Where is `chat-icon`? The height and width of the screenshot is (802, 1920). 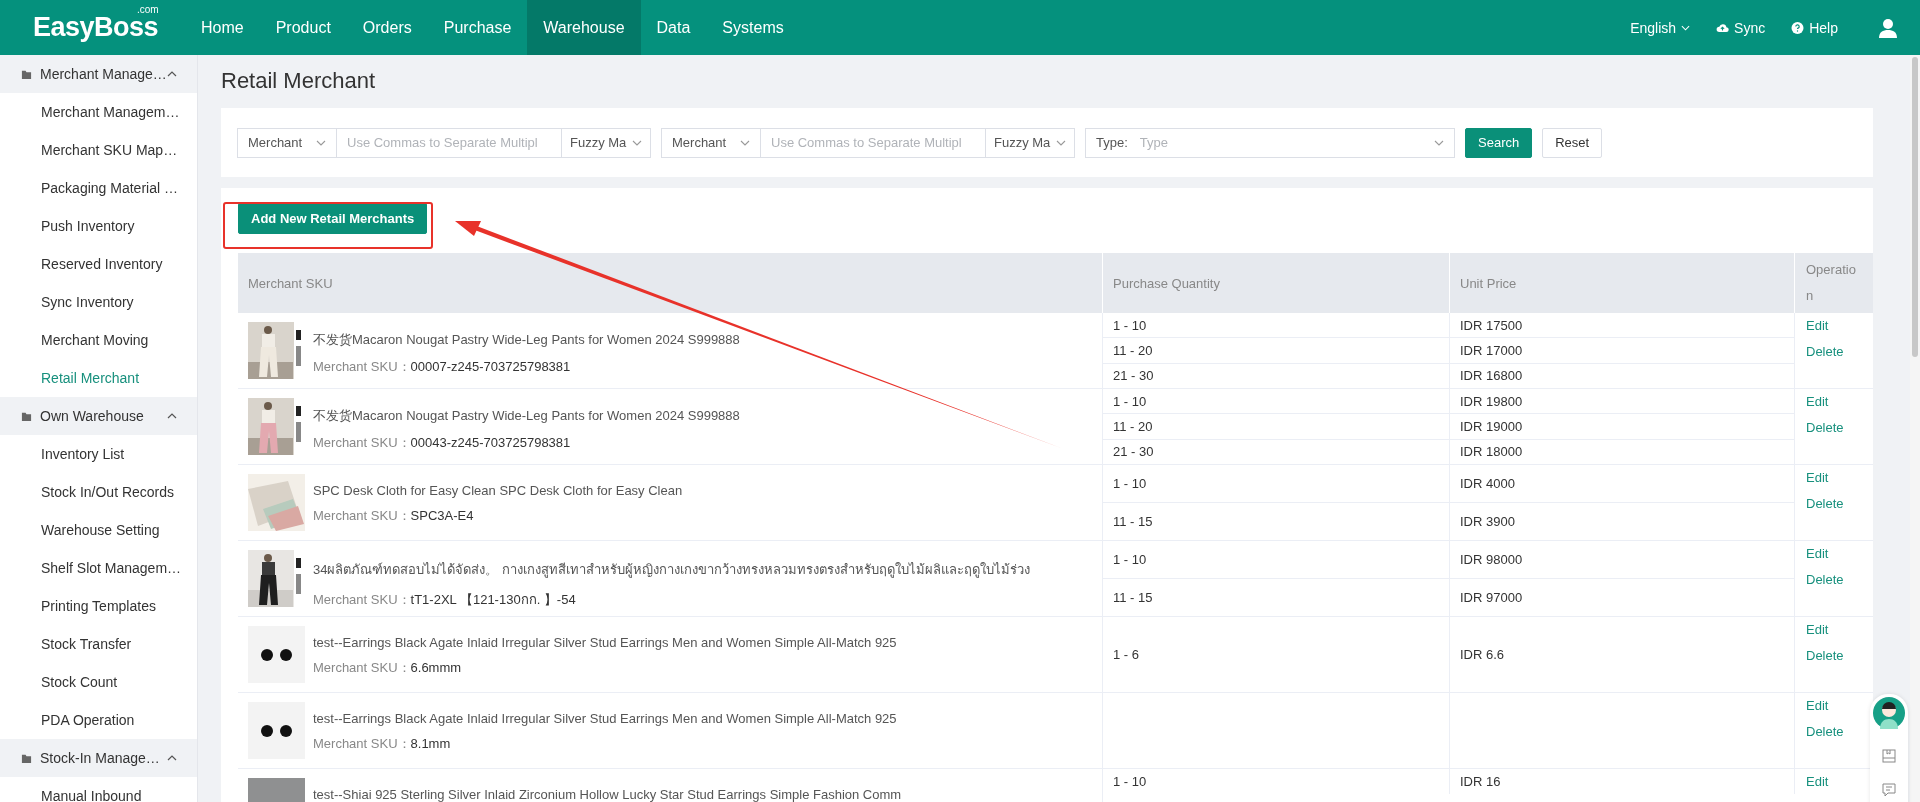 chat-icon is located at coordinates (1889, 790).